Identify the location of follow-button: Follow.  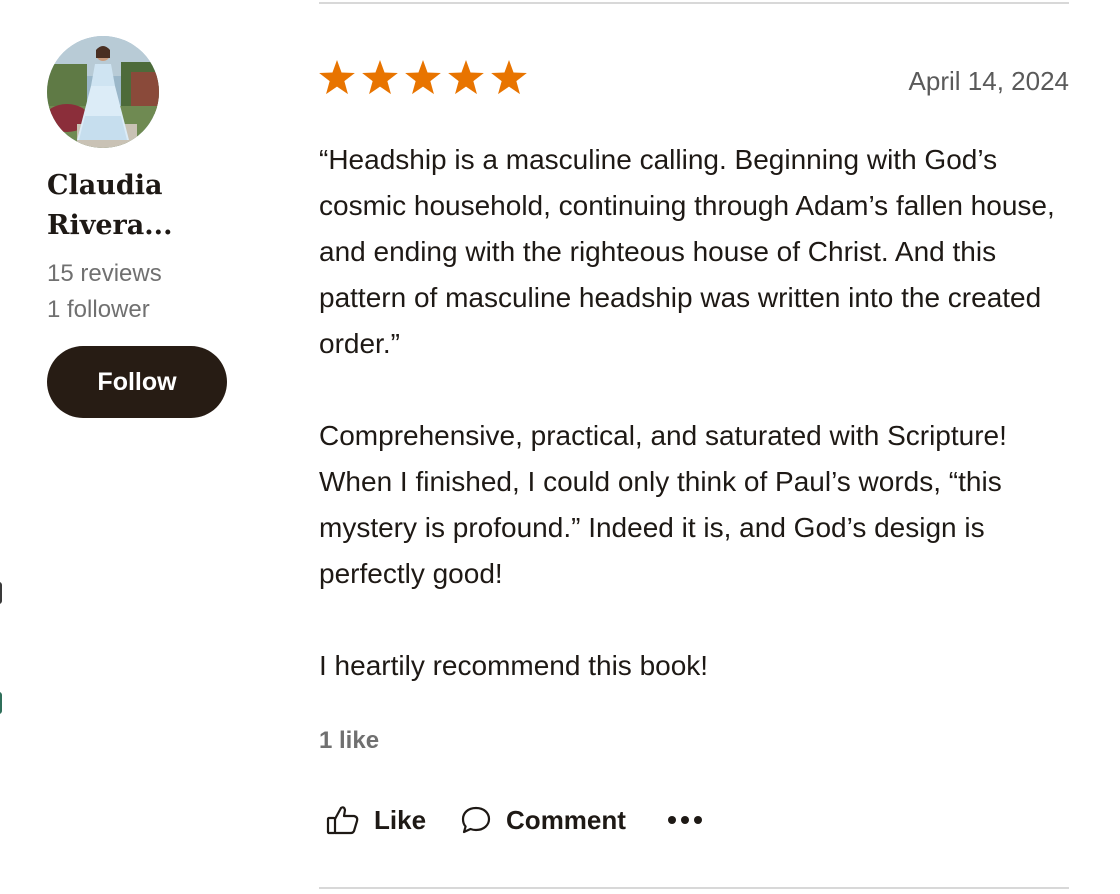
(137, 382).